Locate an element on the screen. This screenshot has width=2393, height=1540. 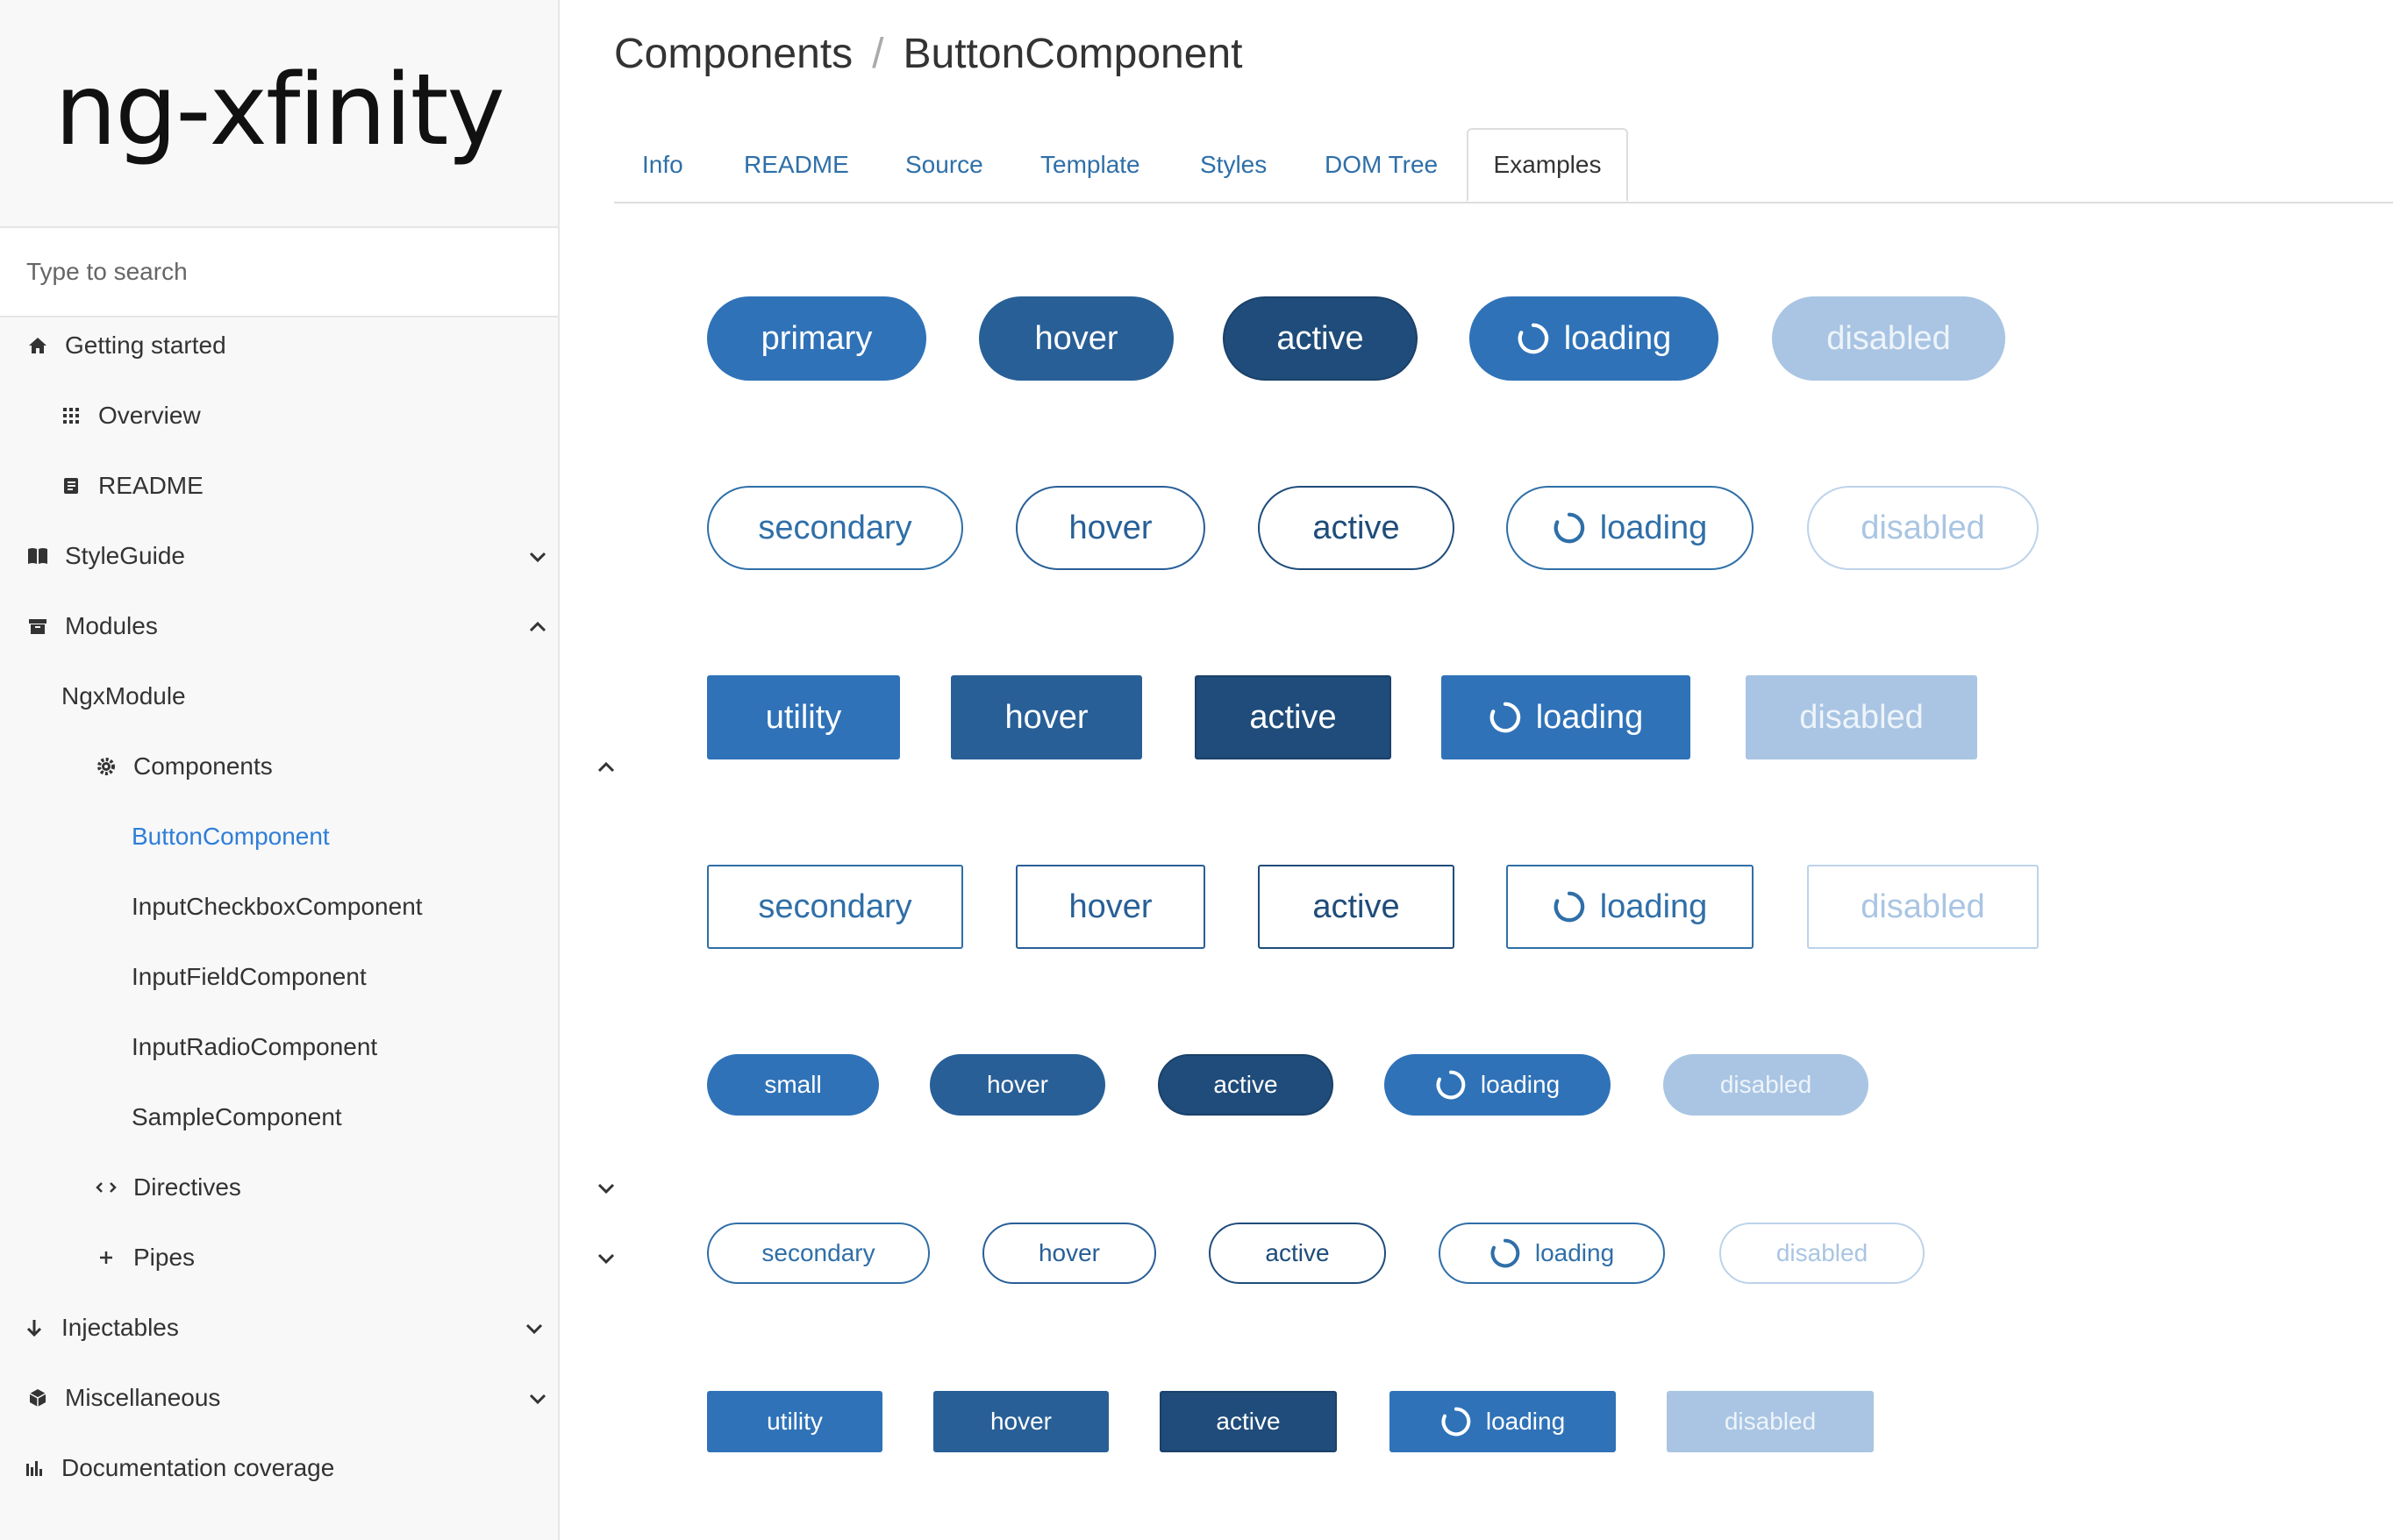
example-button: small is located at coordinates (793, 1085).